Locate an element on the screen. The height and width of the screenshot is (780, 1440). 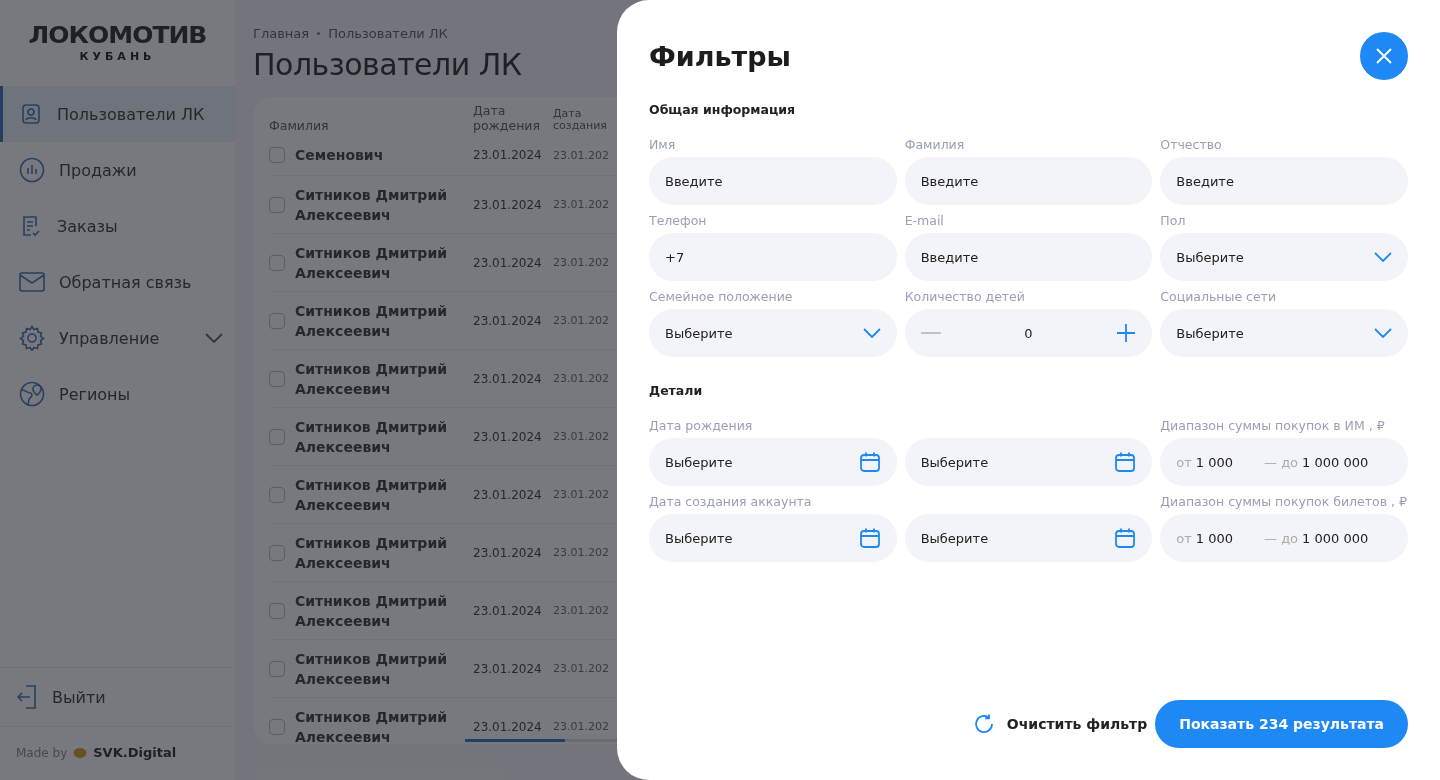
minus-button is located at coordinates (930, 333).